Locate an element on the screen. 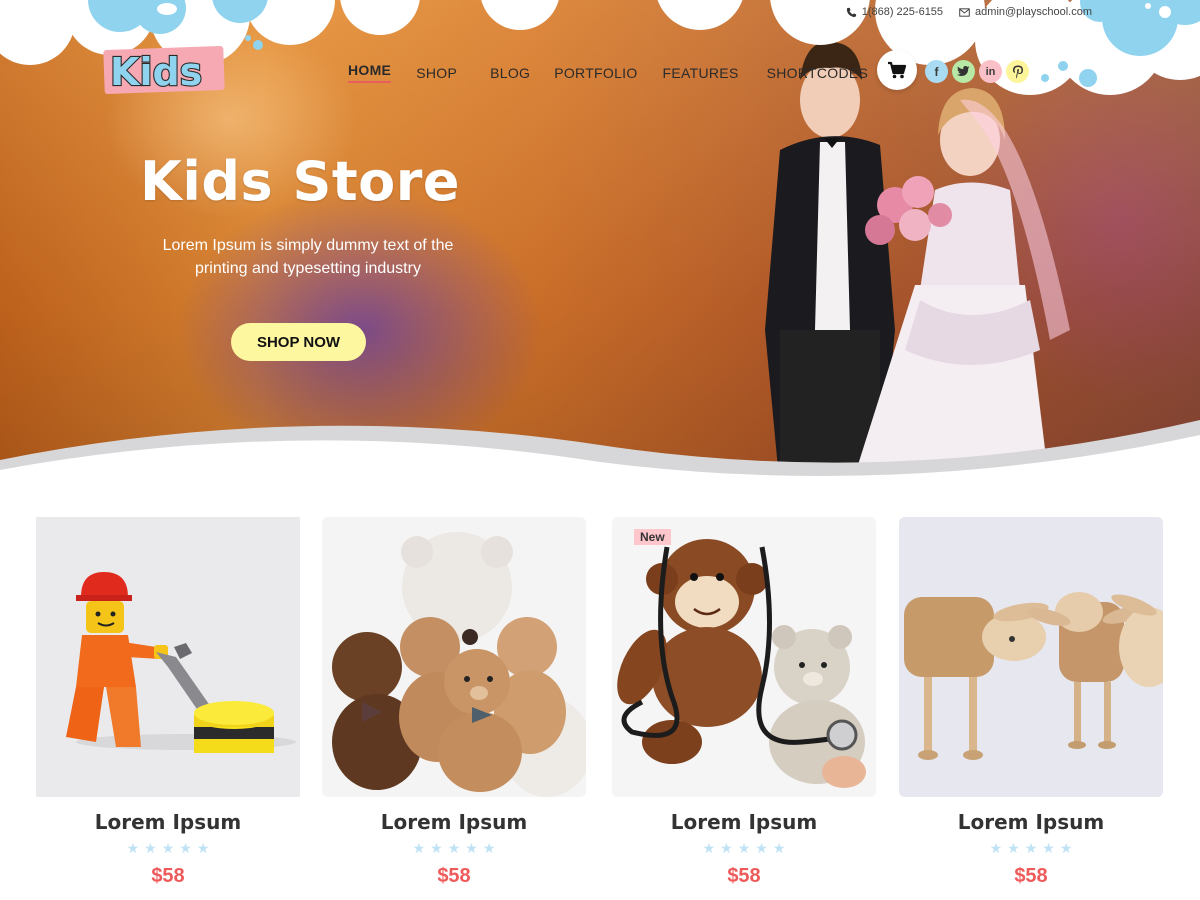 The width and height of the screenshot is (1200, 900). linkedin-link: in is located at coordinates (990, 71).